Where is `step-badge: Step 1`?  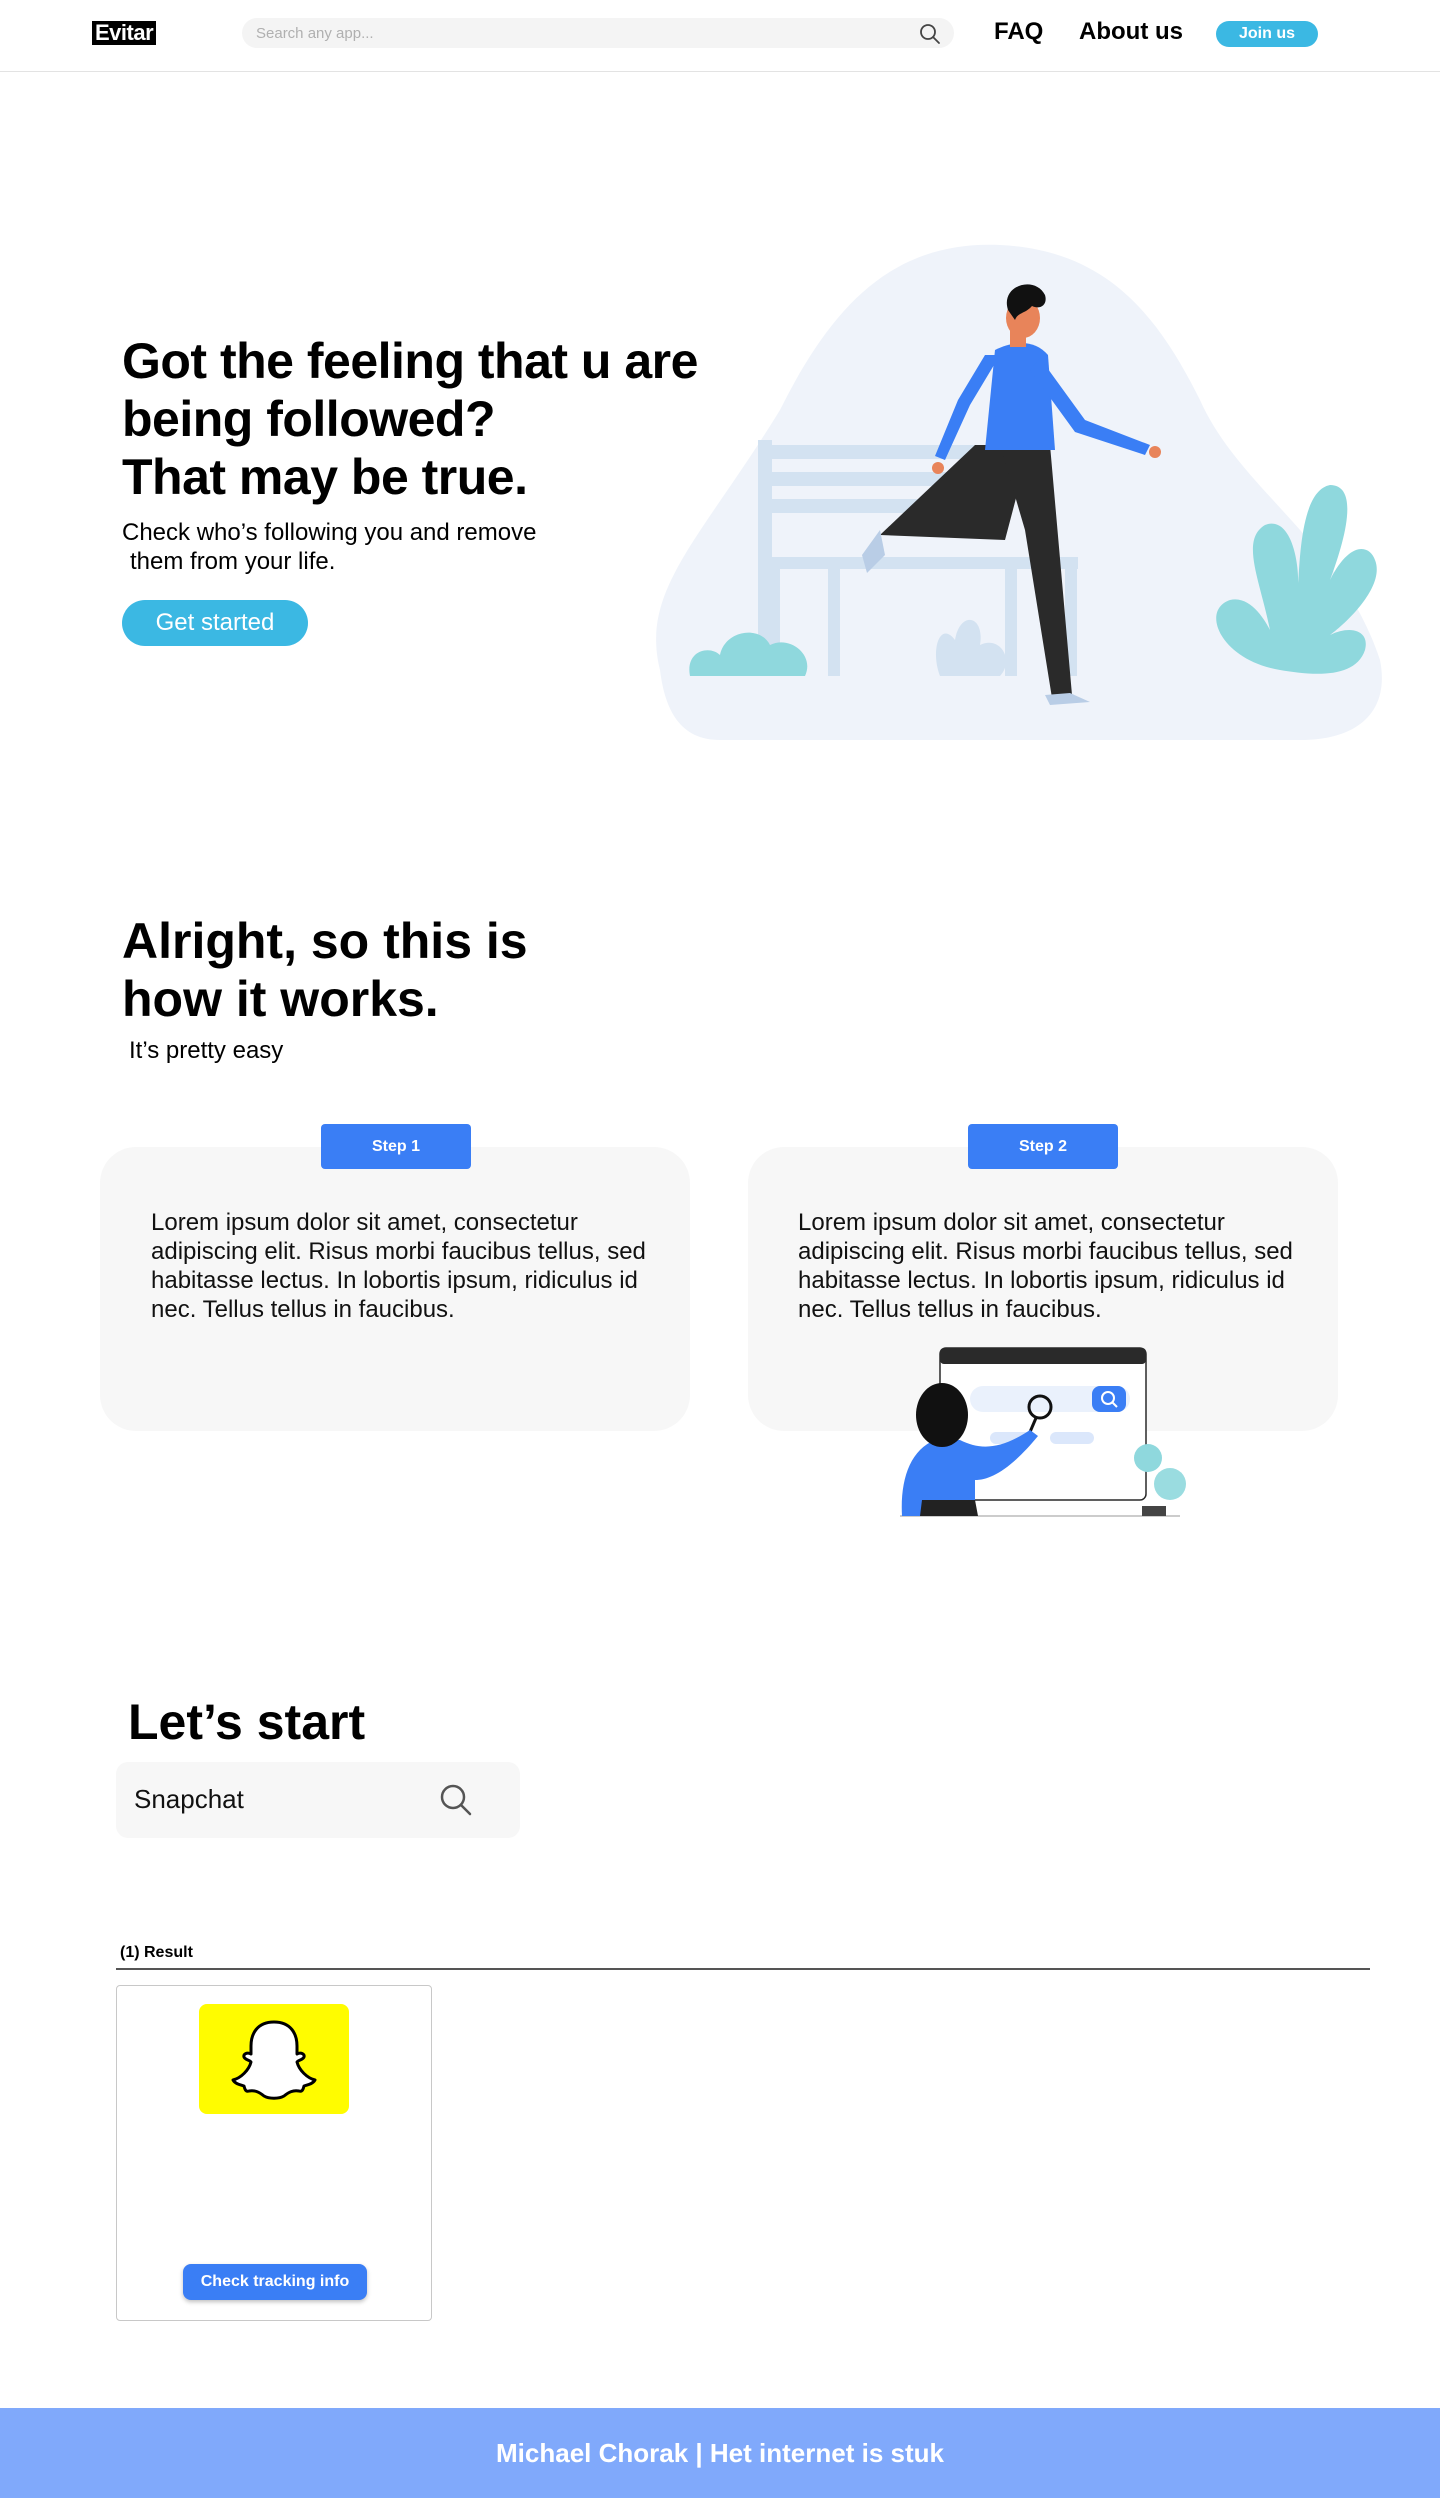
step-badge: Step 1 is located at coordinates (396, 1146).